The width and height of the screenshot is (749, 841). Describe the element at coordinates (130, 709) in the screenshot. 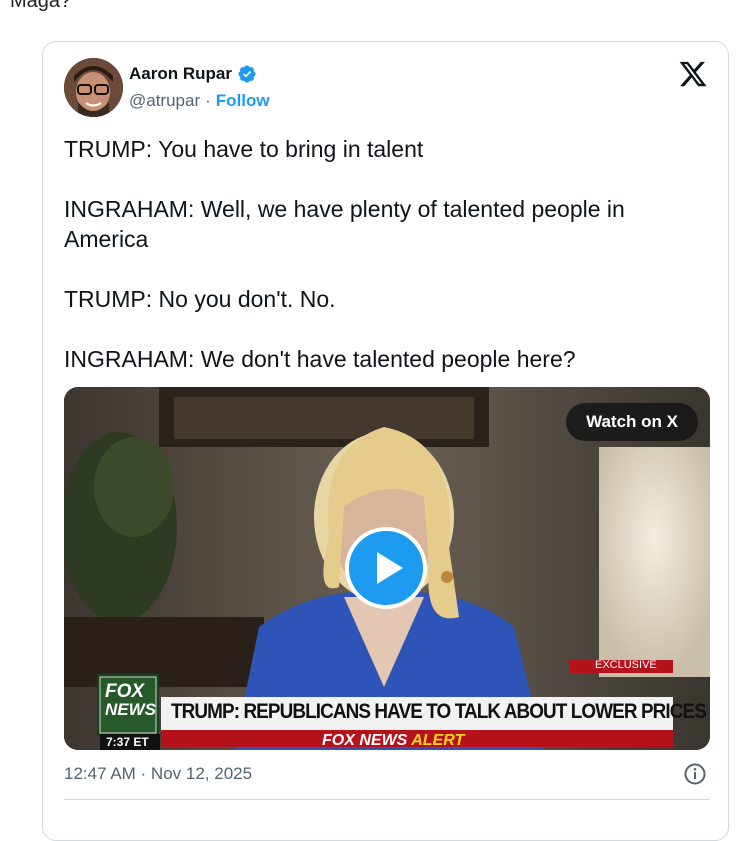

I see `fox-logo-bottom: NEWS` at that location.